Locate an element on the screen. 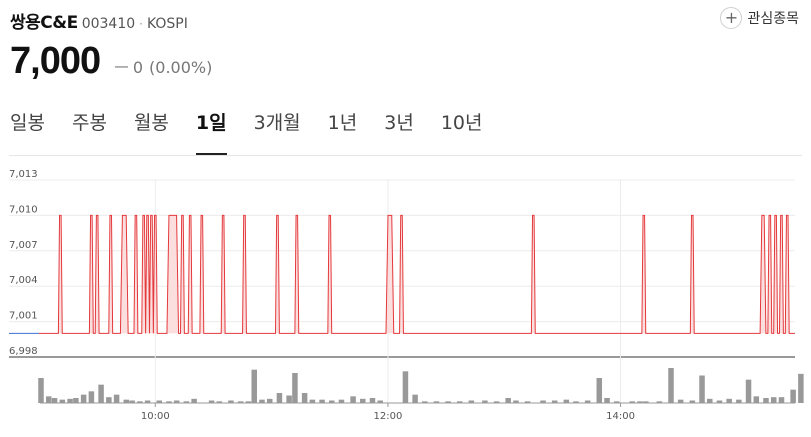  y-tick-label: 7,004 is located at coordinates (23, 280).